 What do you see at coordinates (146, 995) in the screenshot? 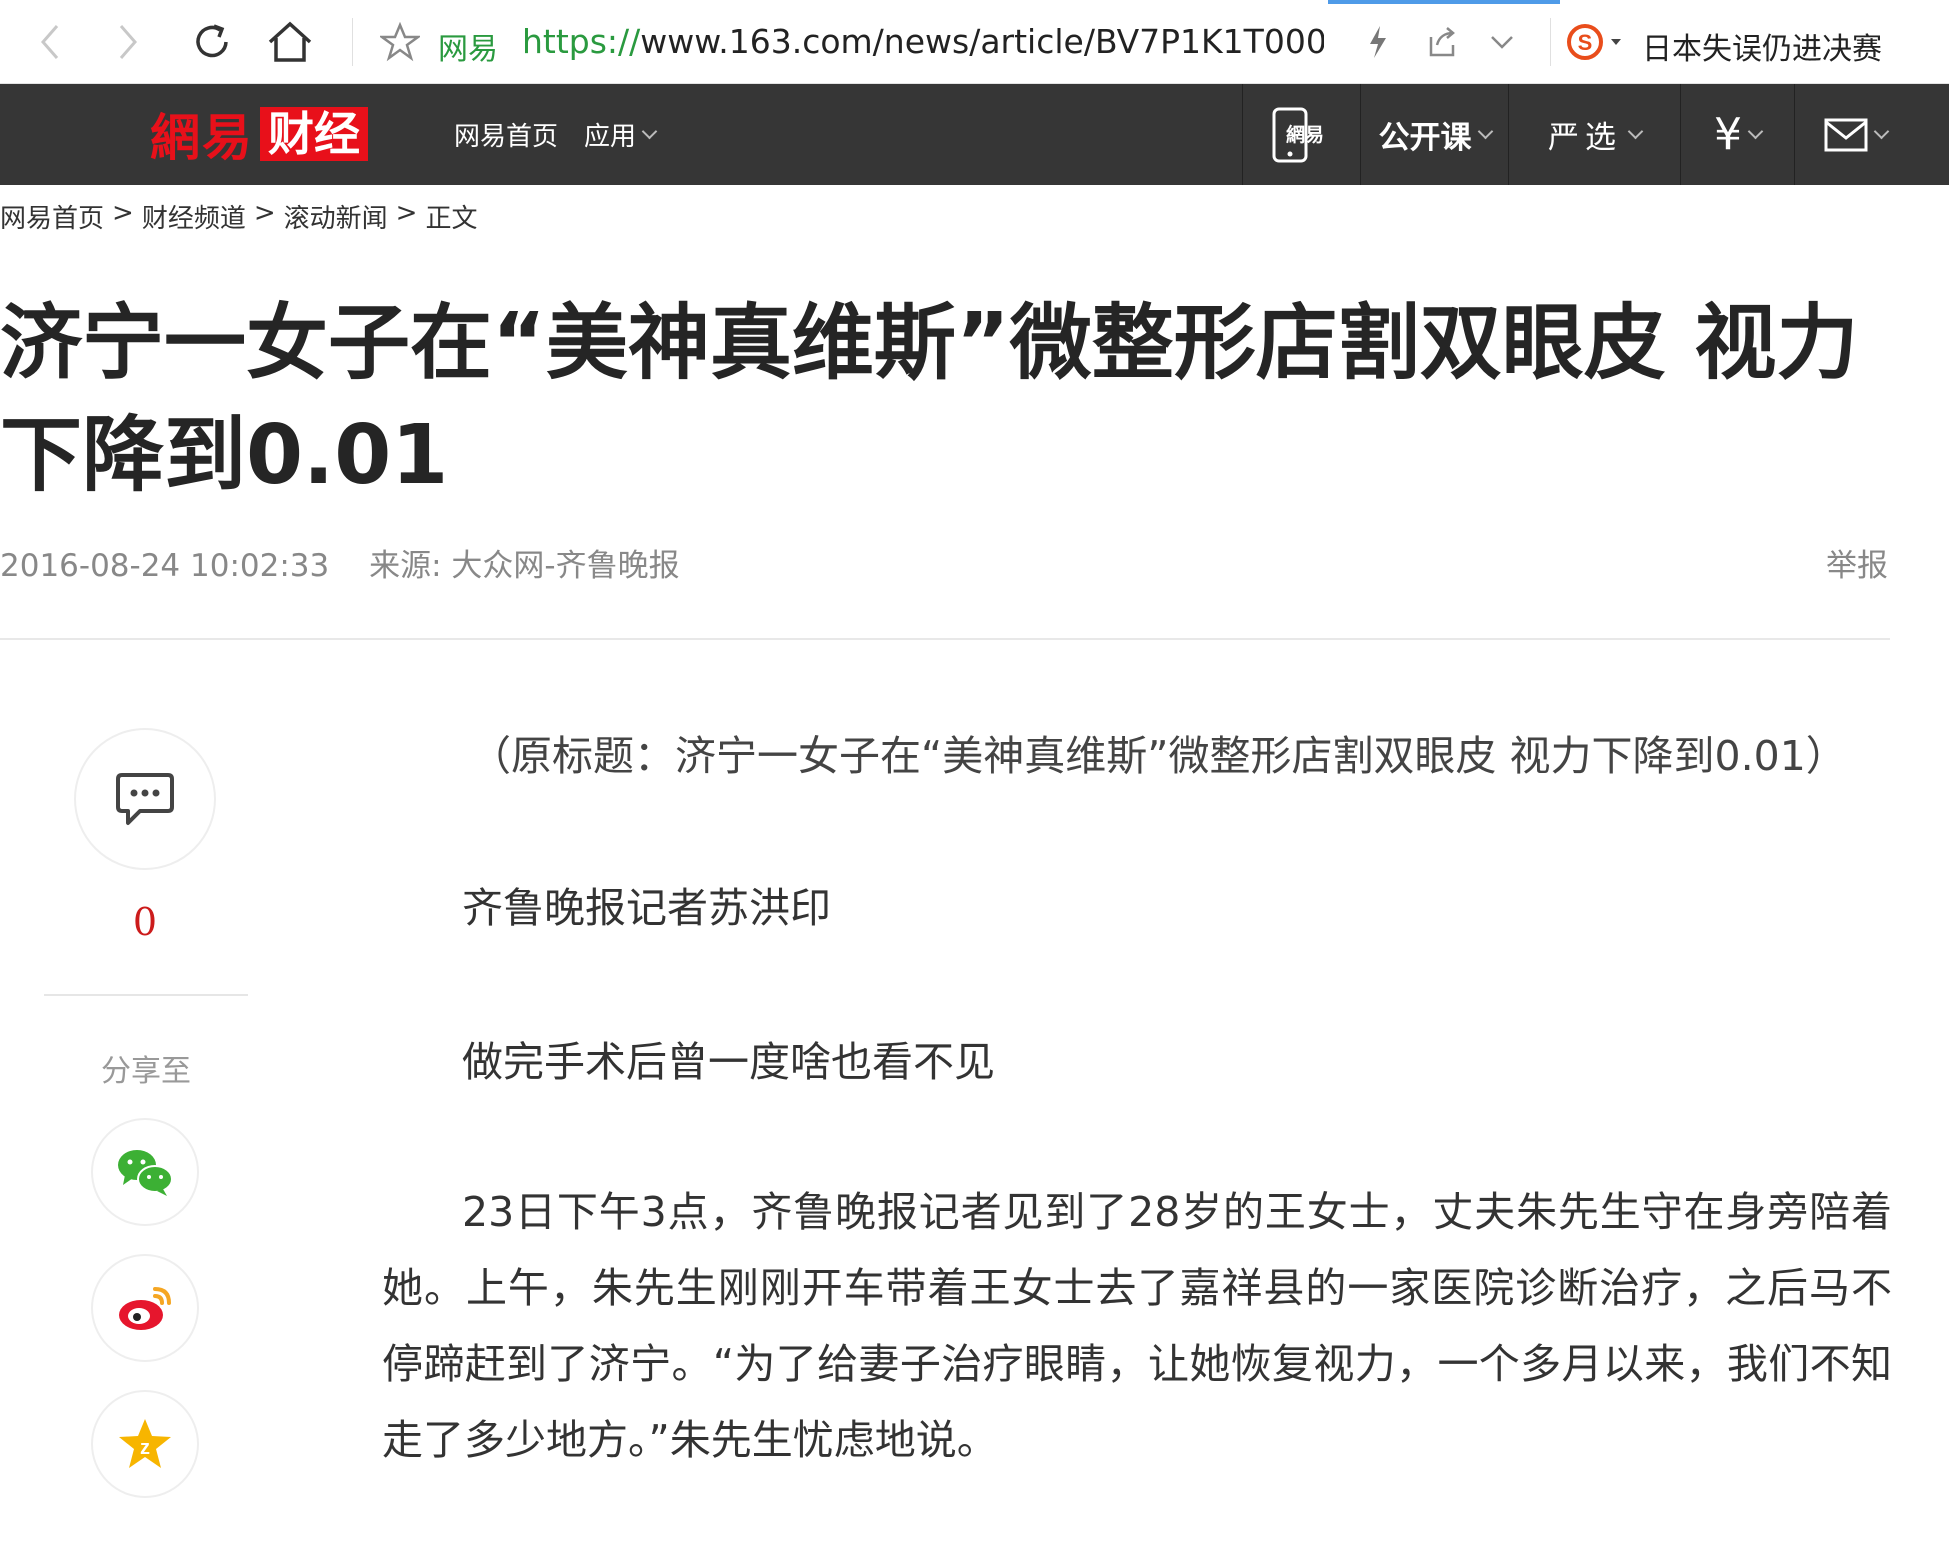
I see `side-divider` at bounding box center [146, 995].